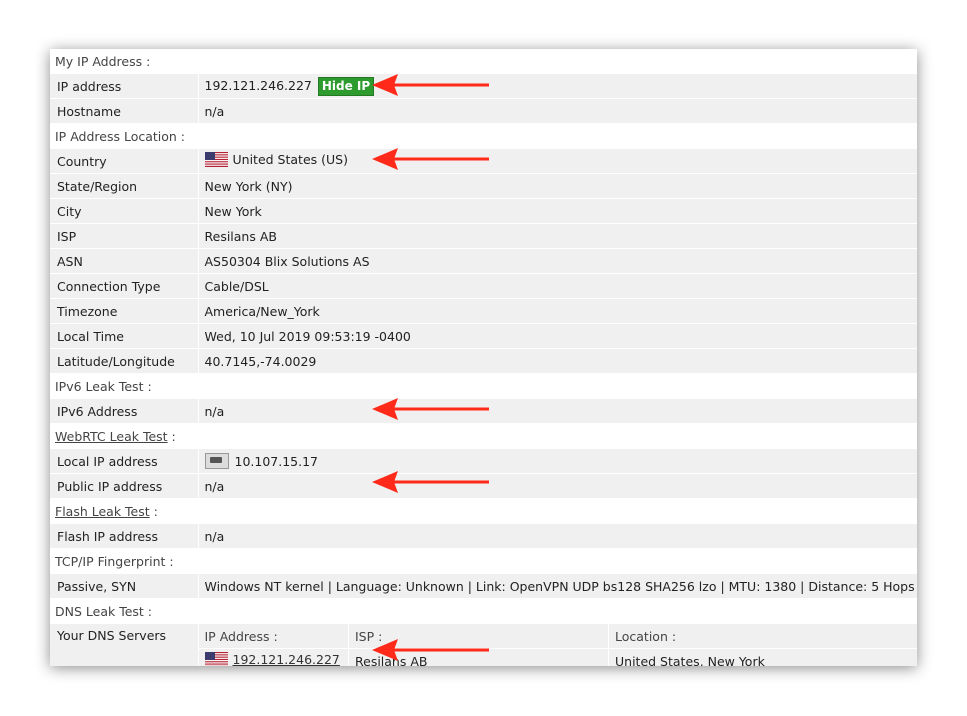  What do you see at coordinates (124, 211) in the screenshot?
I see `city-label: City` at bounding box center [124, 211].